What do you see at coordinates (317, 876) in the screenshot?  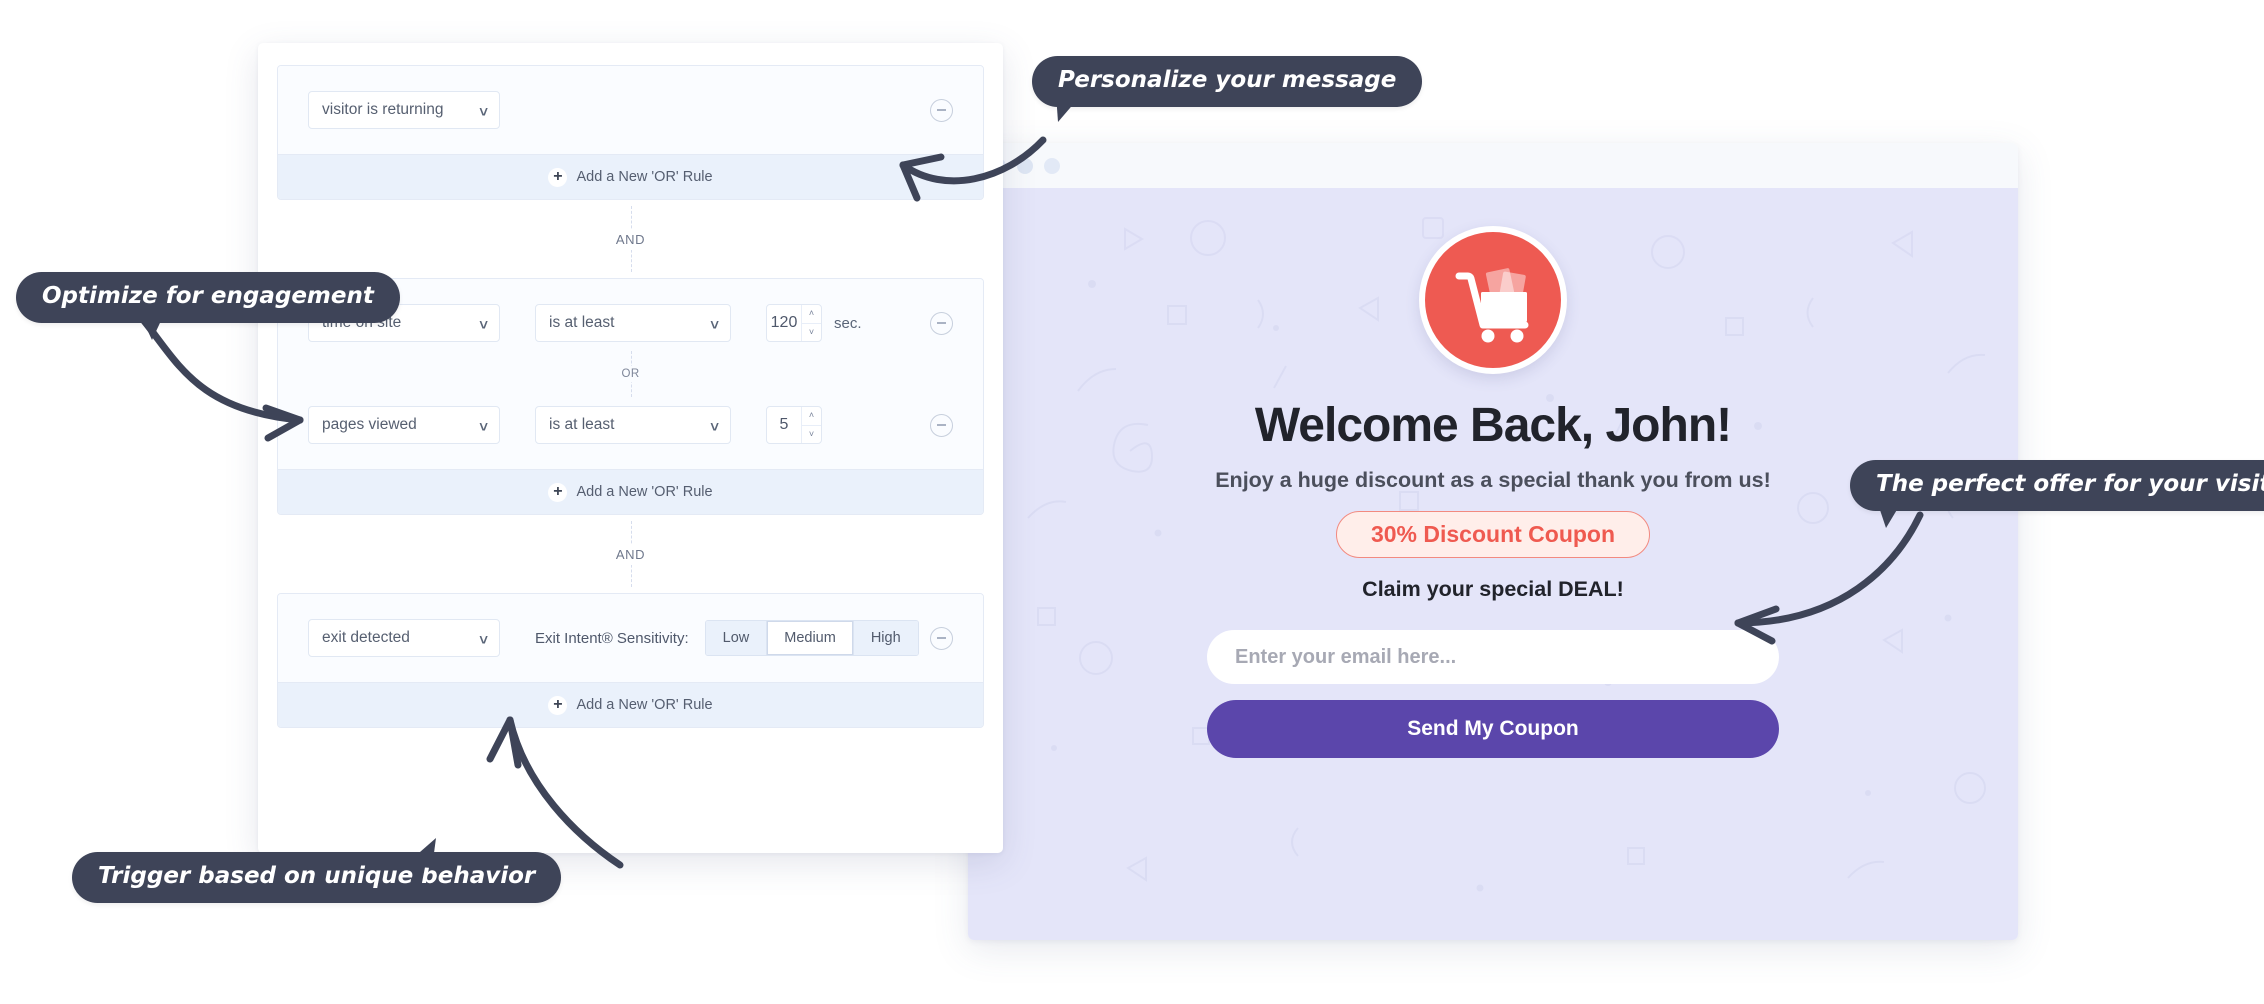 I see `callout-text: Trigger based on unique behavior` at bounding box center [317, 876].